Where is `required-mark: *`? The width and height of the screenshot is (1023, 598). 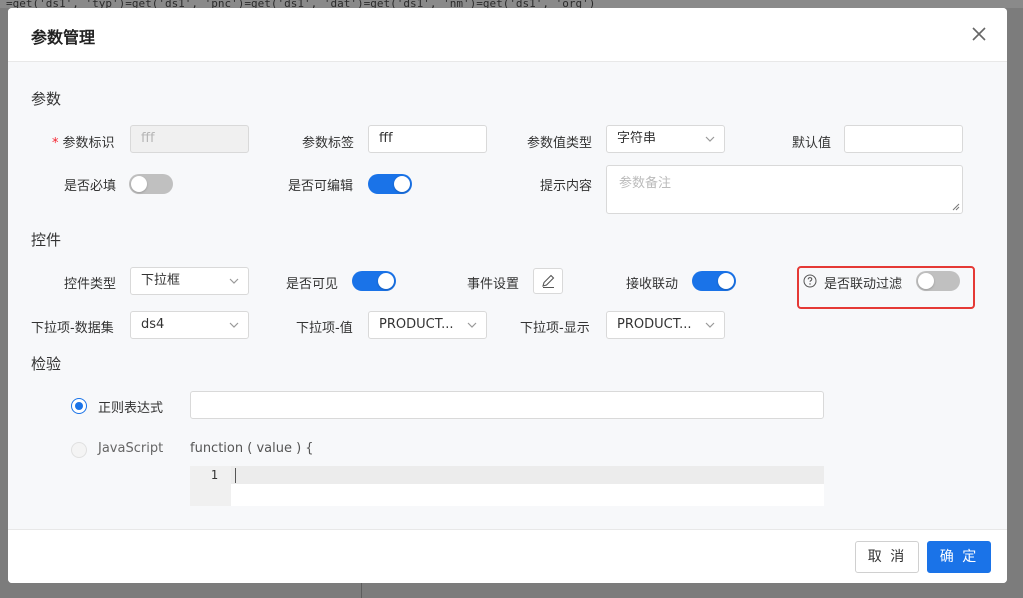 required-mark: * is located at coordinates (55, 143).